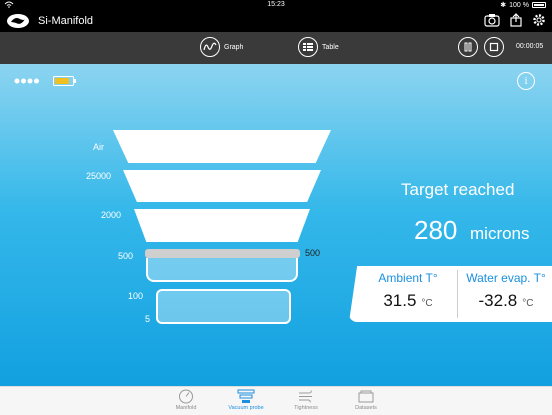 The image size is (552, 415). Describe the element at coordinates (498, 300) in the screenshot. I see `water-evap-temp-value: -32.8` at that location.